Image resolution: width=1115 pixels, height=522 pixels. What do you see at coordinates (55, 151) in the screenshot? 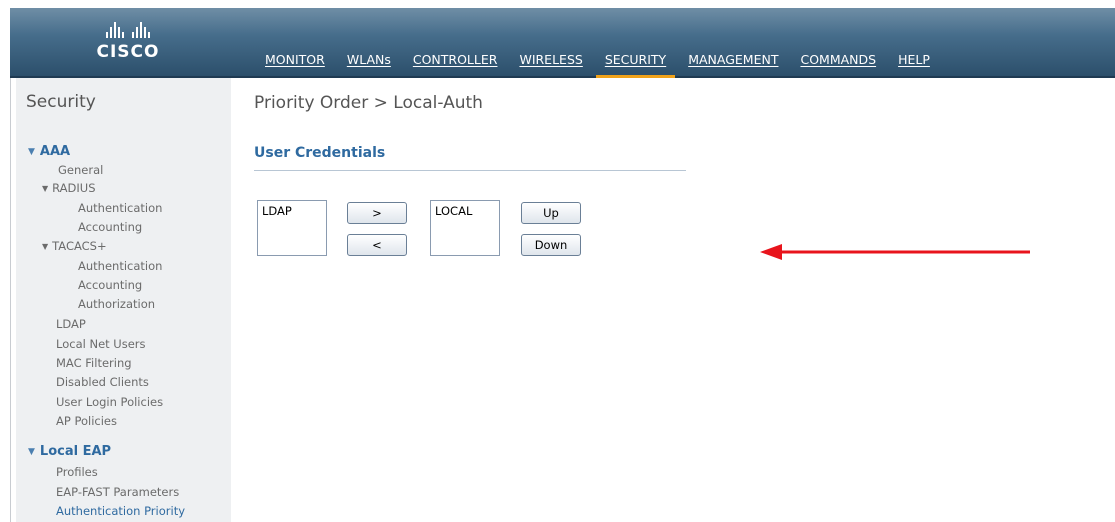
I see `sidebar-section-label: AAA` at bounding box center [55, 151].